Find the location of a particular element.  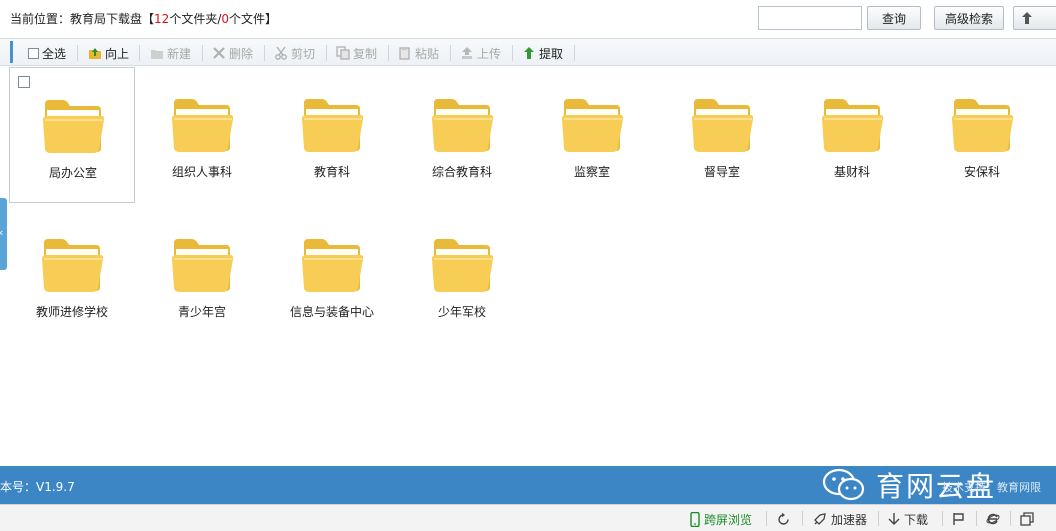

search-input is located at coordinates (810, 18).